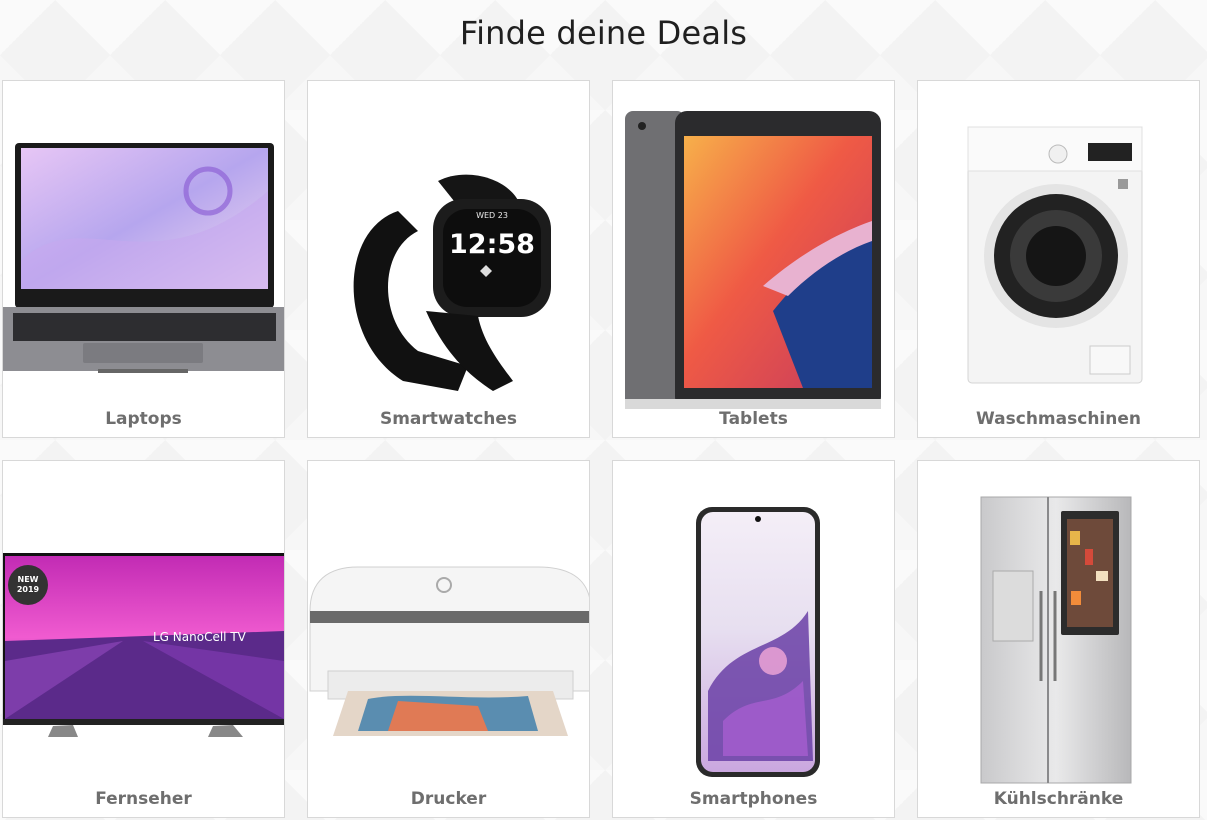  I want to click on tv-badge-line2: 2019, so click(28, 589).